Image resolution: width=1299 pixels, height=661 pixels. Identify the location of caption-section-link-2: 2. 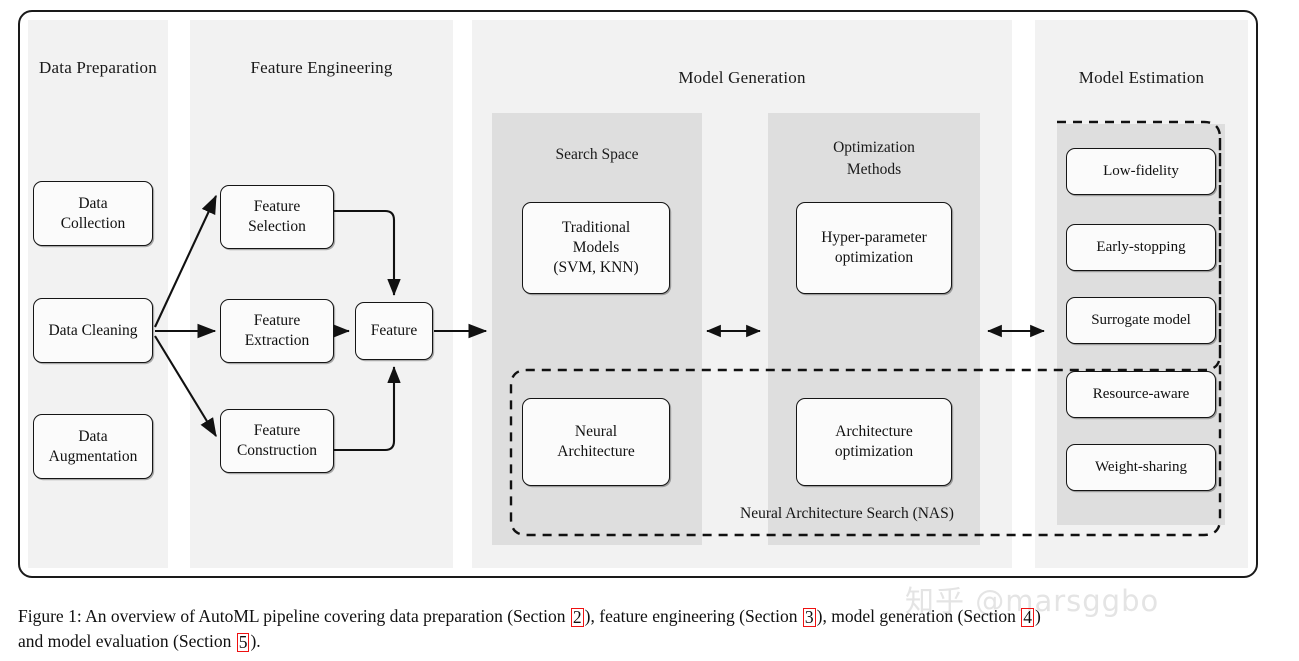
(577, 617).